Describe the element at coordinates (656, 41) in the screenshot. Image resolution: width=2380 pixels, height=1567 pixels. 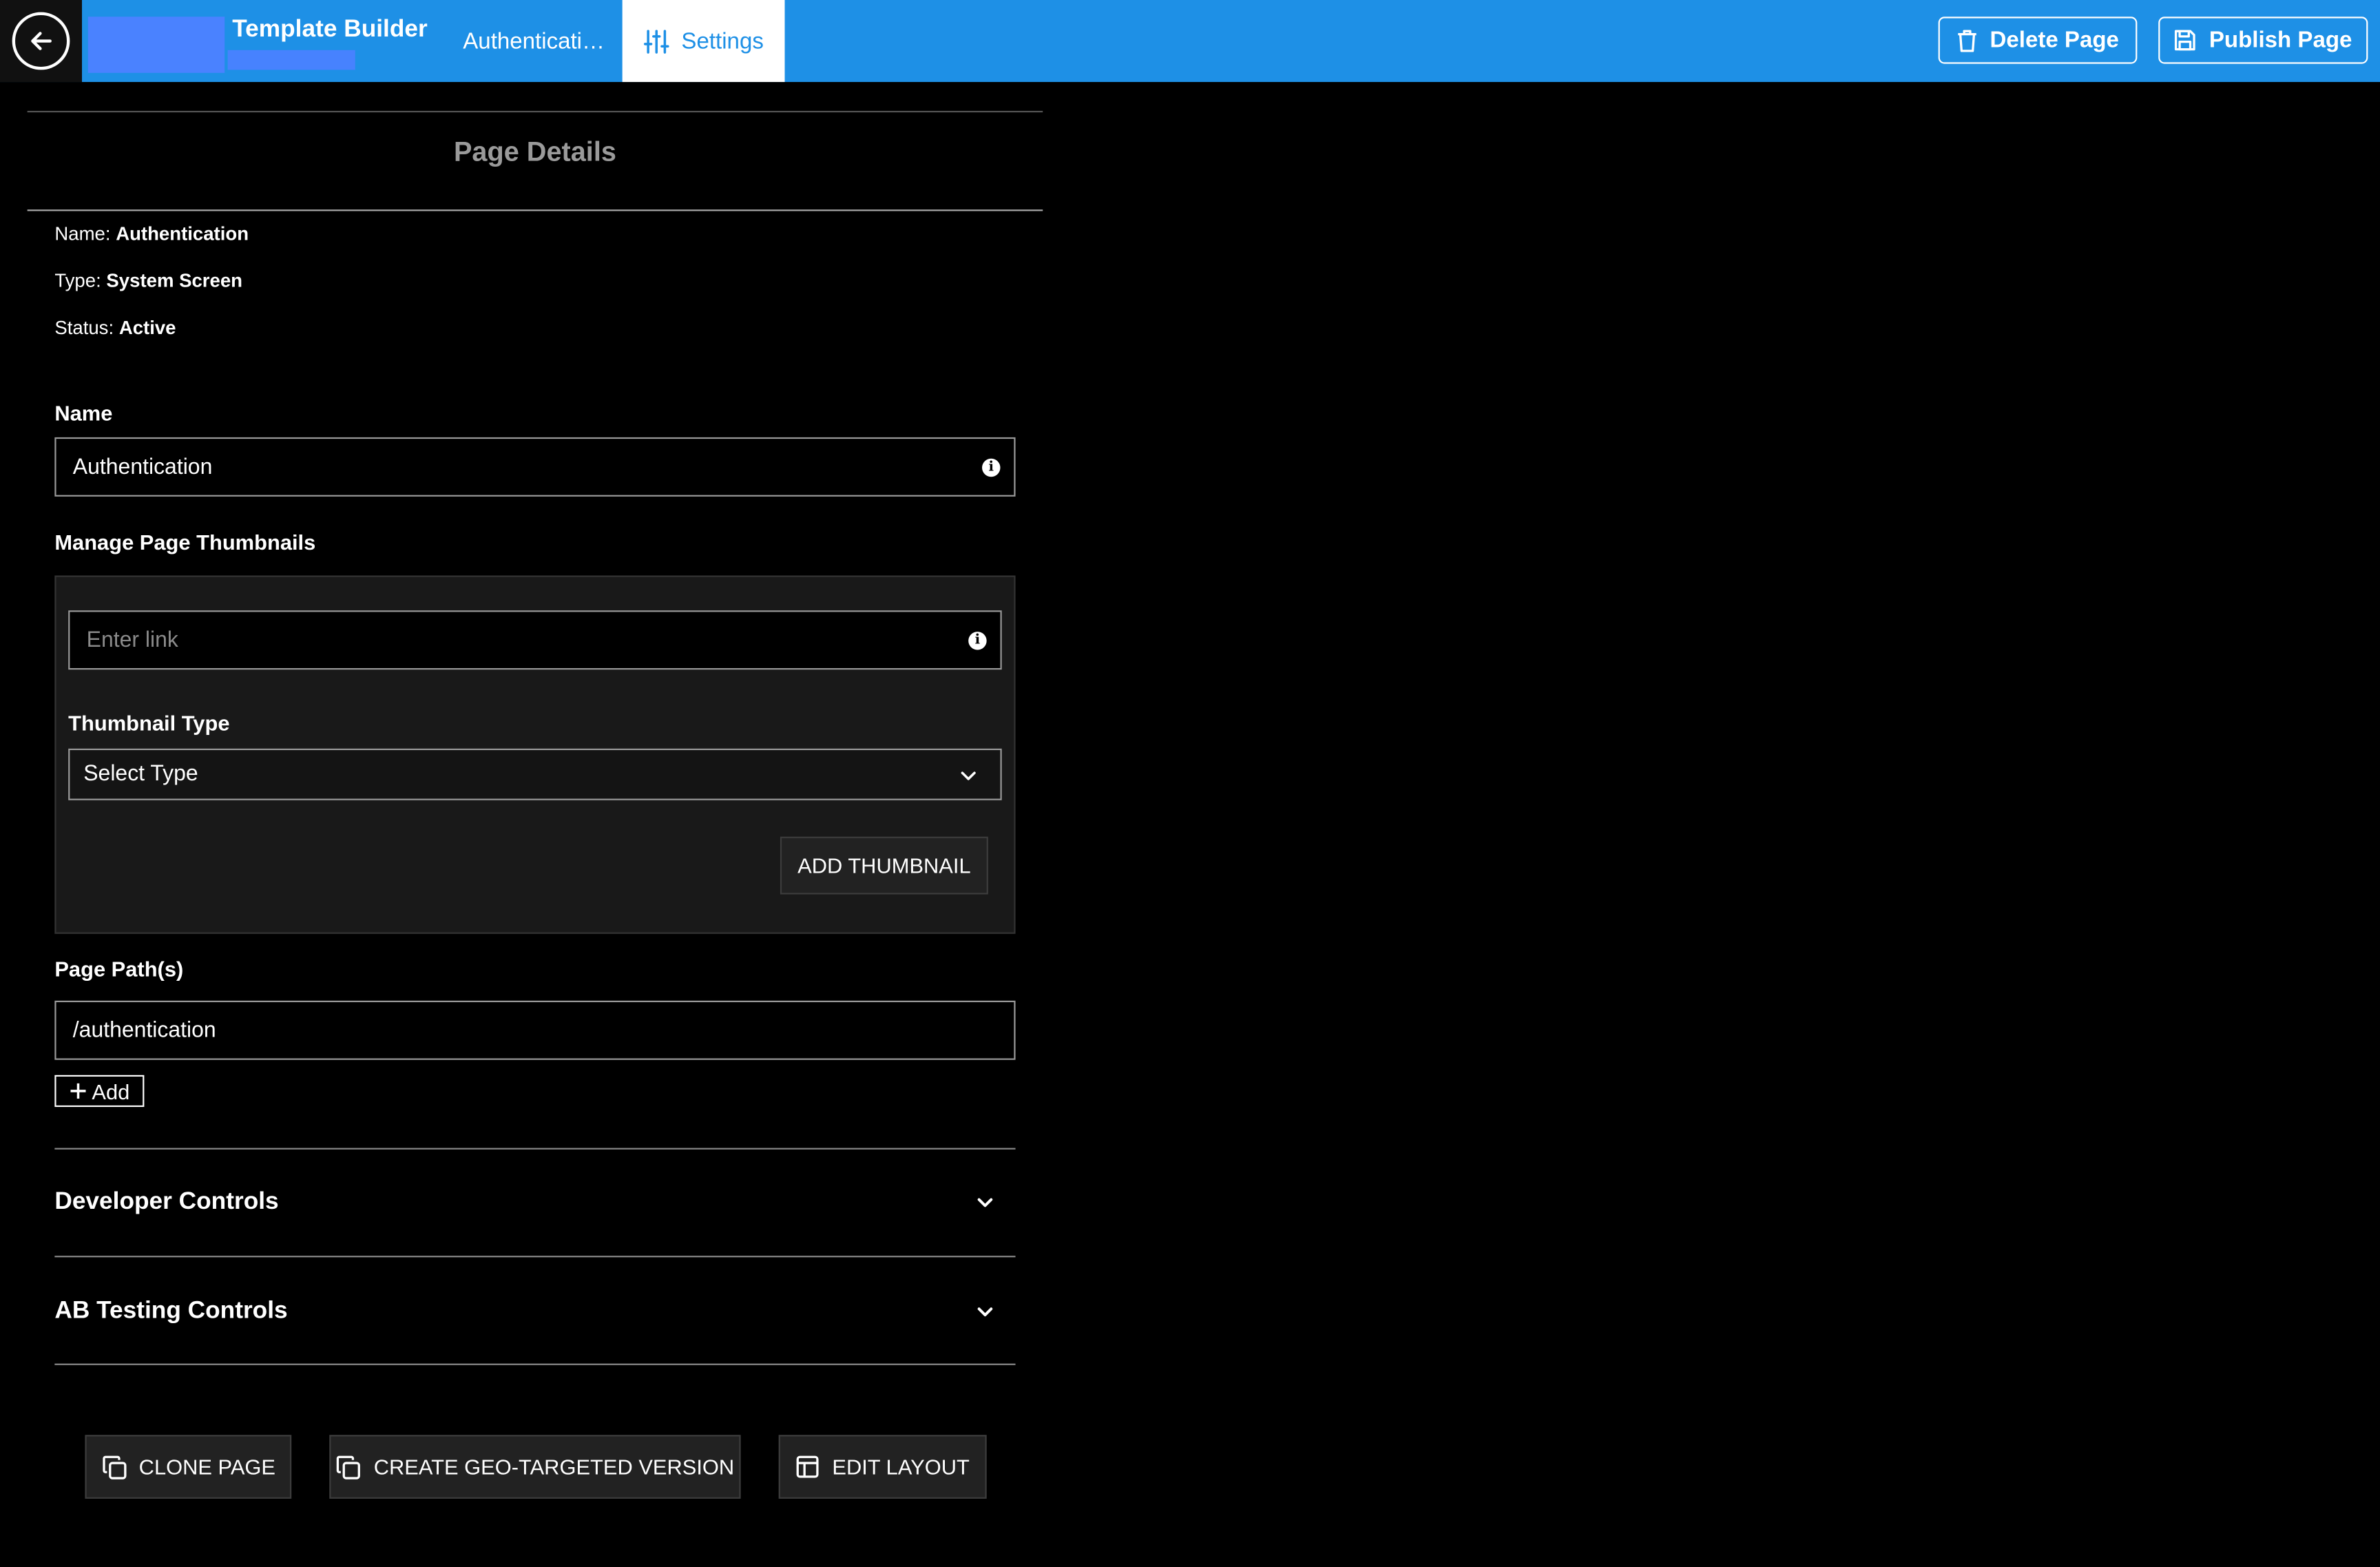
I see `sliders-icon` at that location.